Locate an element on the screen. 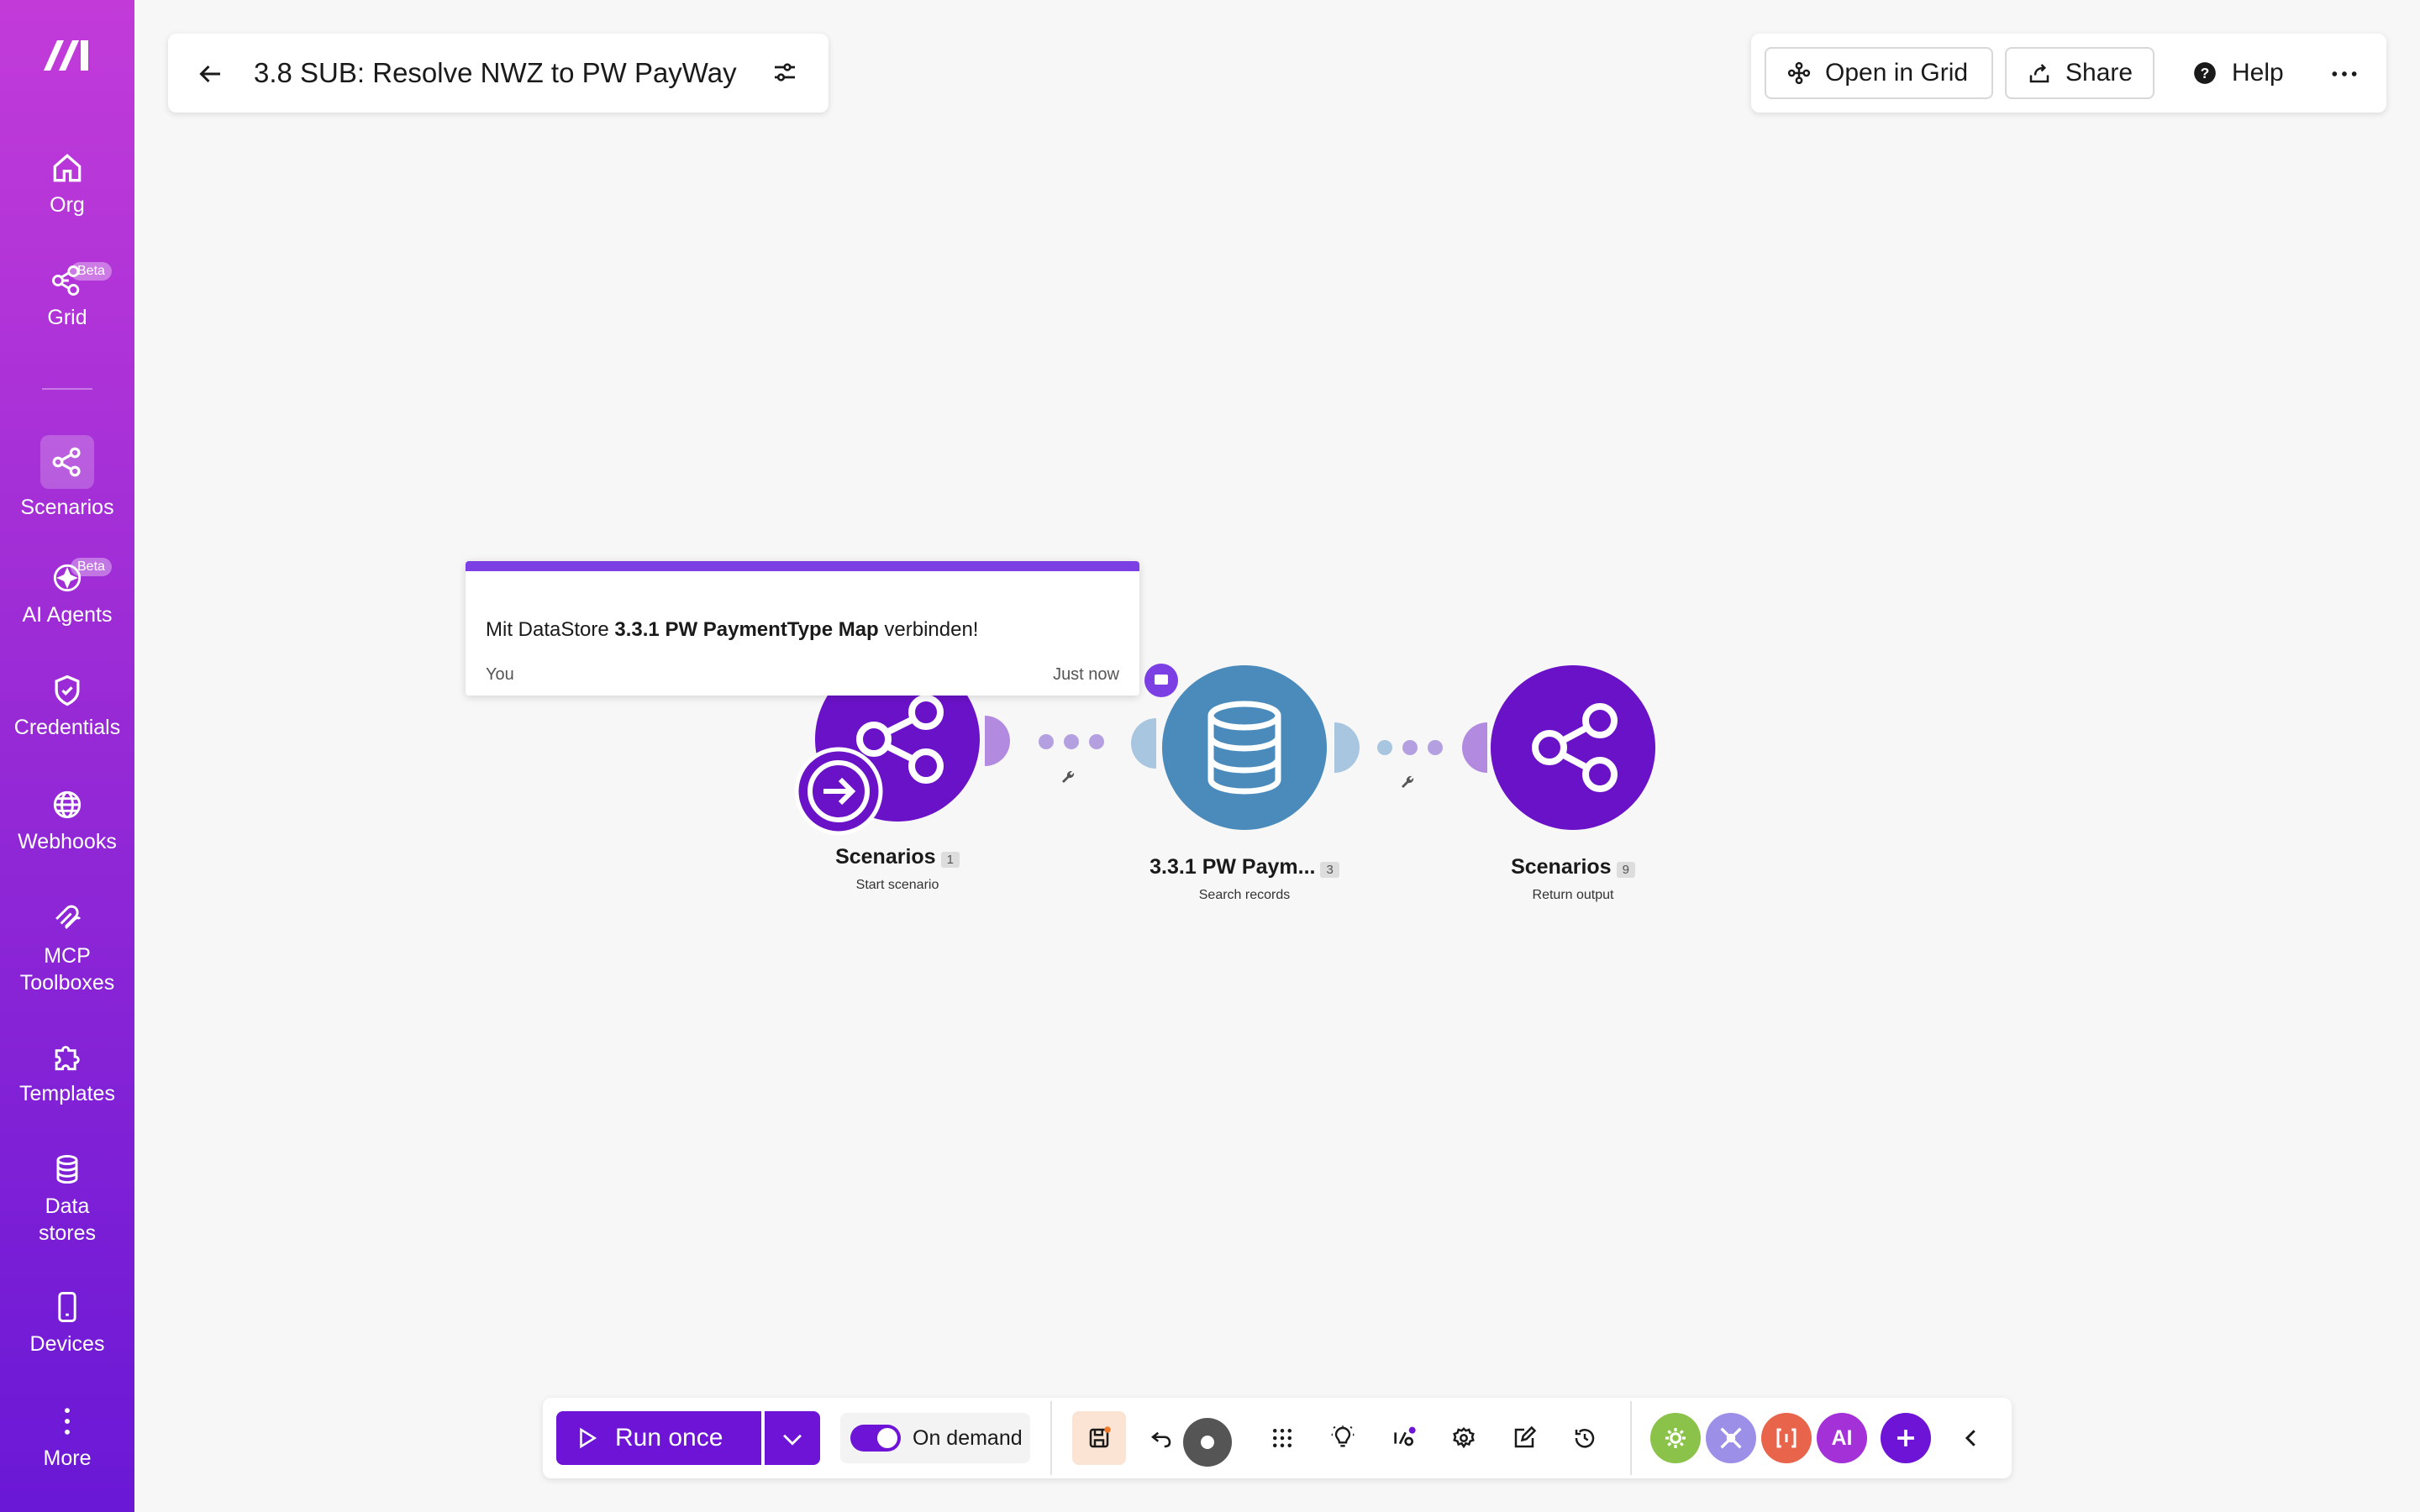 The image size is (2420, 1512). scenario-settings-button is located at coordinates (1464, 1438).